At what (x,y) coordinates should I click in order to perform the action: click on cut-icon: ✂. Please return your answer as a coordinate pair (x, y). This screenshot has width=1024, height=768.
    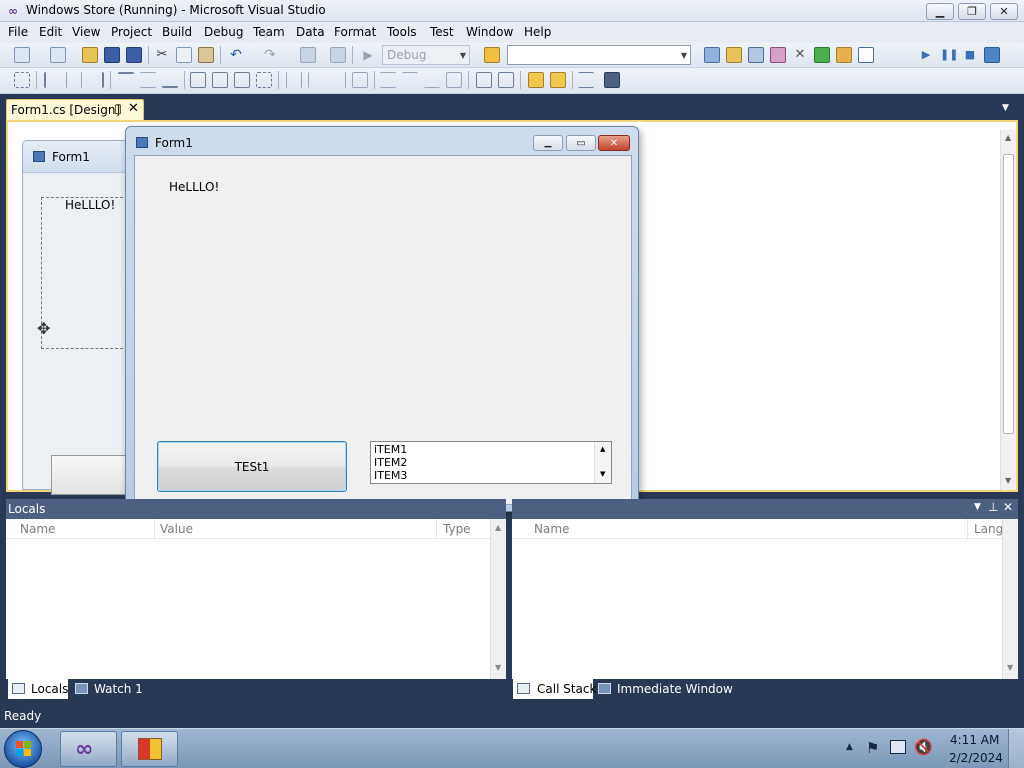
    Looking at the image, I should click on (162, 55).